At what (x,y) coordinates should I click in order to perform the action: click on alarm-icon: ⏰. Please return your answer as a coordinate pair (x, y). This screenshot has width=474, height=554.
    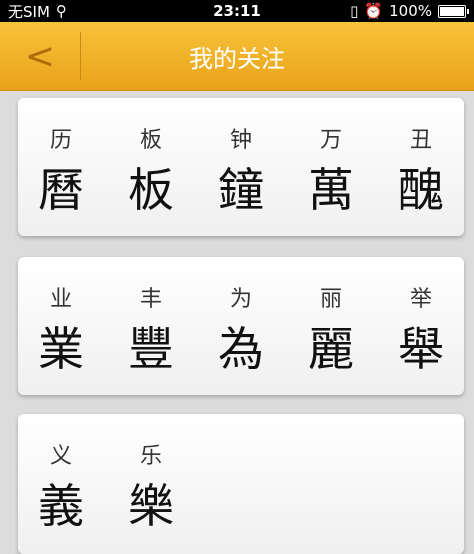
    Looking at the image, I should click on (374, 11).